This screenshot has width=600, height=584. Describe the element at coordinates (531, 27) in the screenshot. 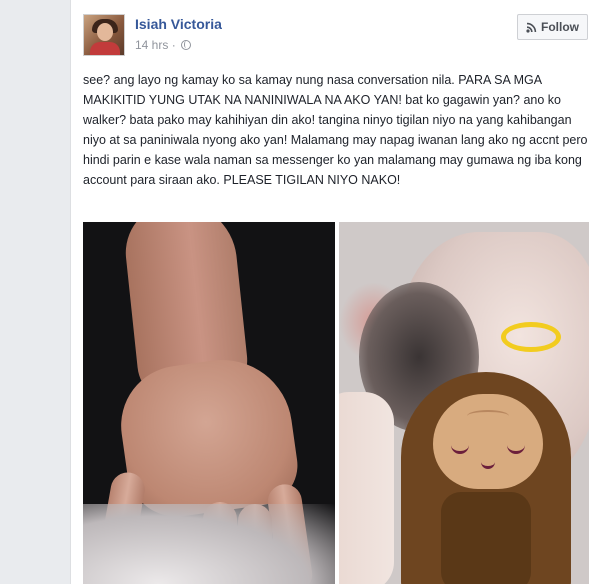

I see `rss-icon` at that location.